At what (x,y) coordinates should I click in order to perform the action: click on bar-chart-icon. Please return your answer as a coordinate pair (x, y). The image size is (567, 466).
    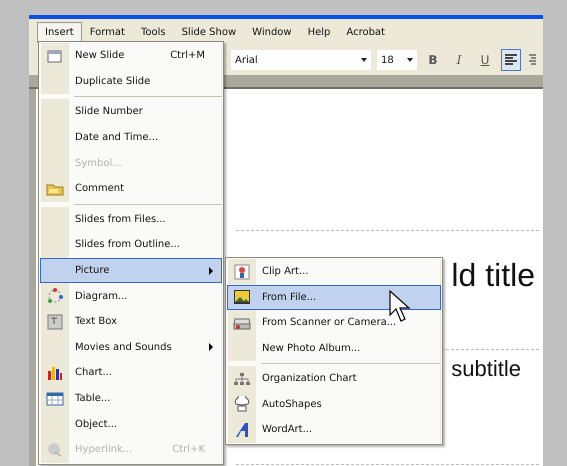
    Looking at the image, I should click on (55, 372).